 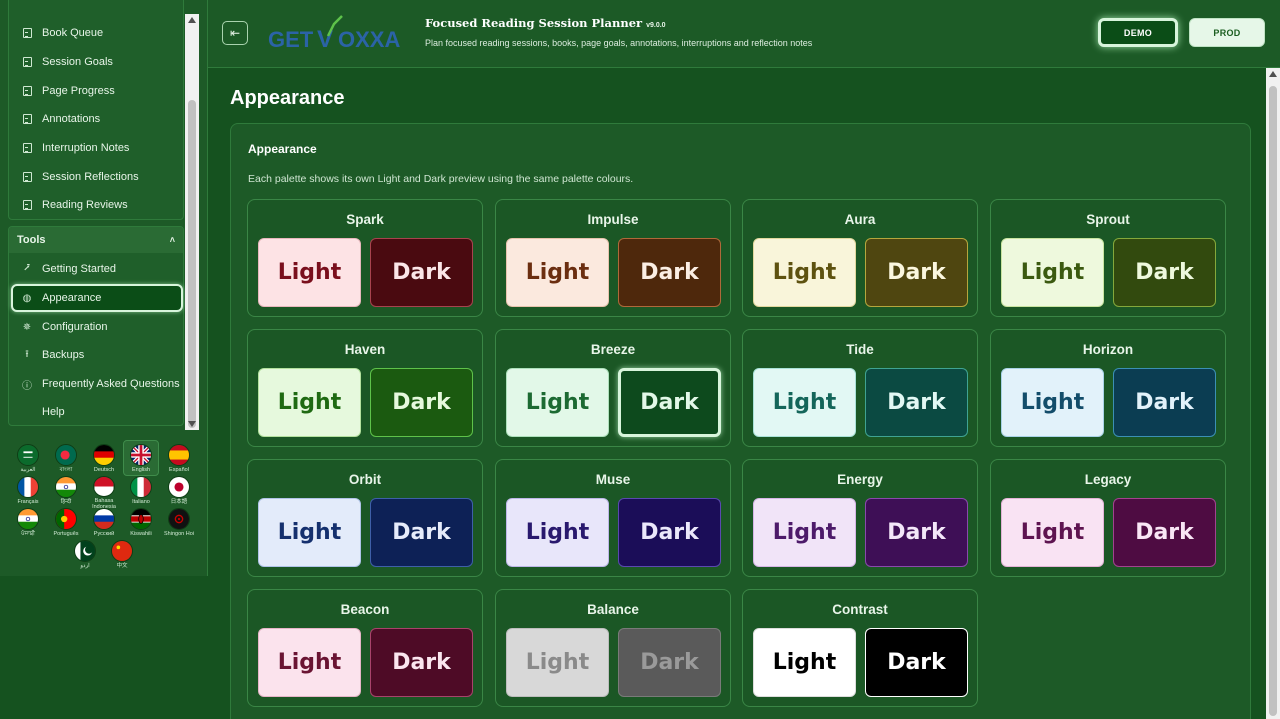 I want to click on logo-text-right: OXXA, so click(x=369, y=39).